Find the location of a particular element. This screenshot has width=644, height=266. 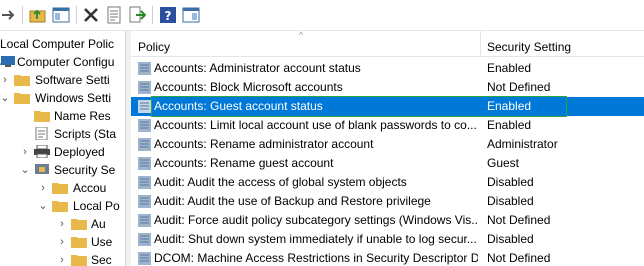

policy-setting: Guest is located at coordinates (503, 163).